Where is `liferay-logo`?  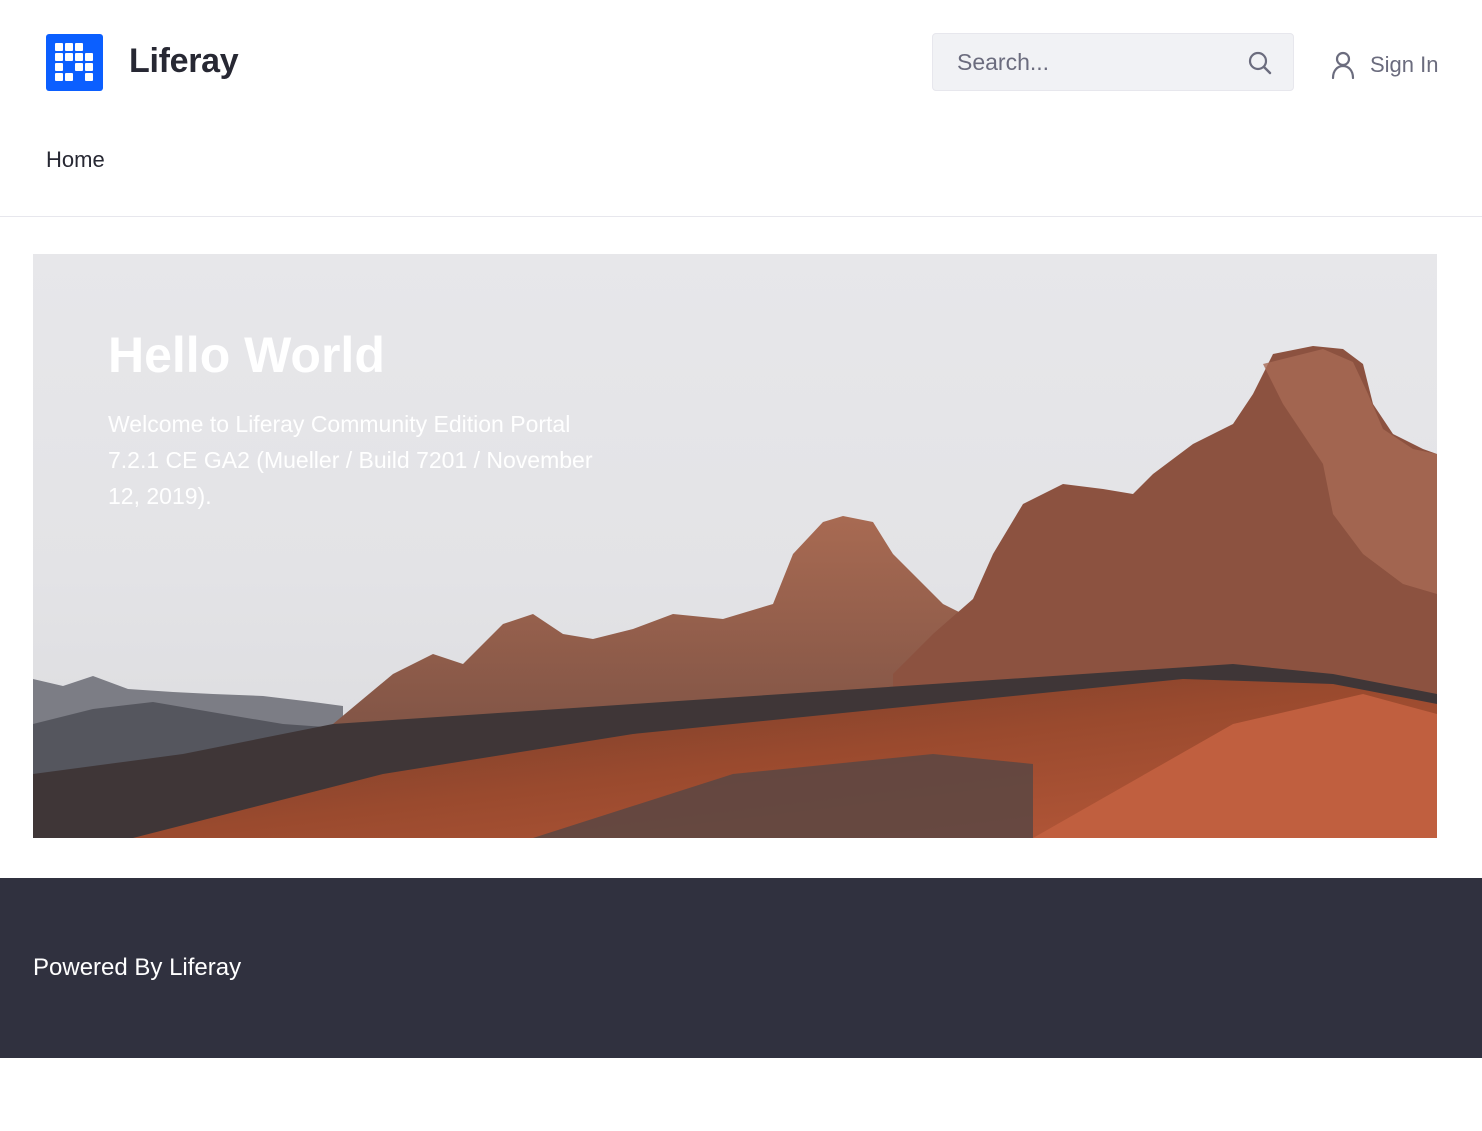 liferay-logo is located at coordinates (74, 62).